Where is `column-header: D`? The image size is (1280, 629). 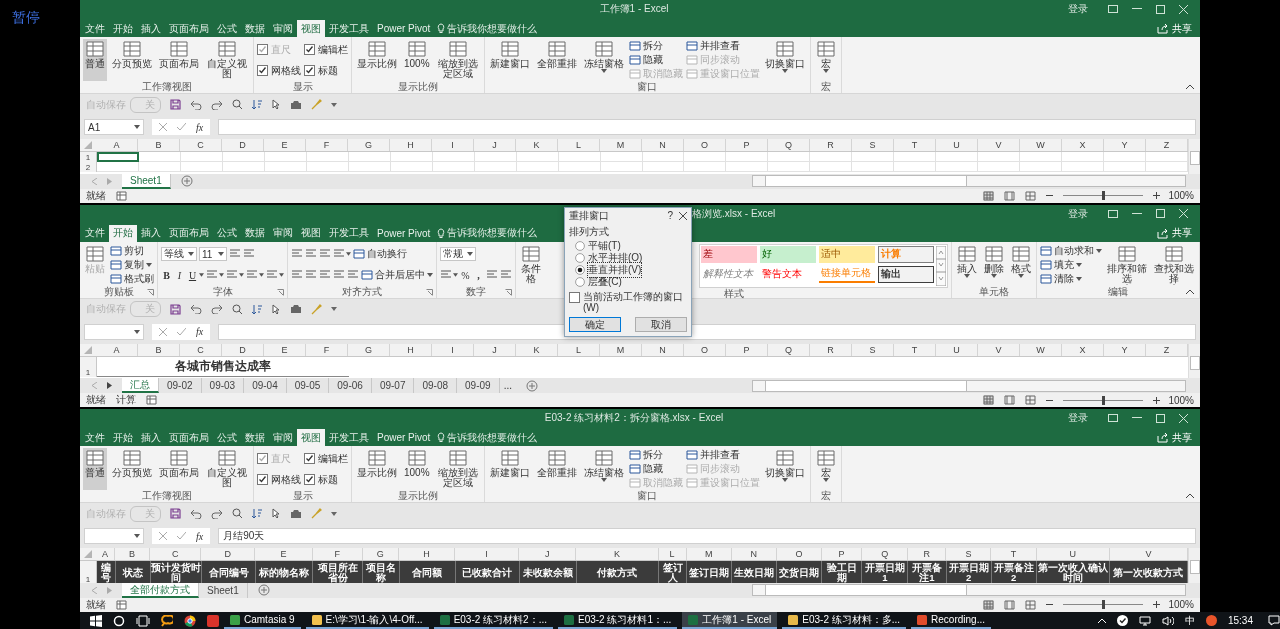
column-header: D is located at coordinates (243, 349).